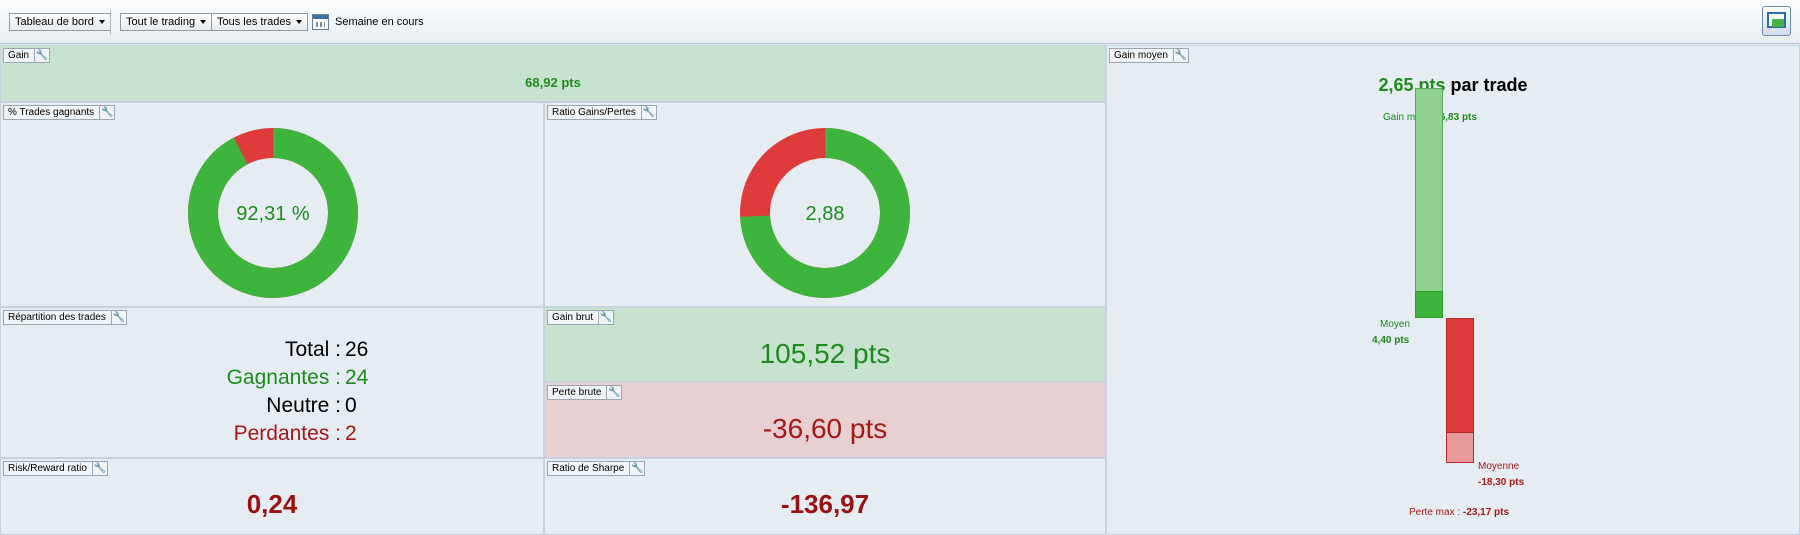  Describe the element at coordinates (55, 468) in the screenshot. I see `risk-reward-label: Risk/Reward ratio 🔧` at that location.